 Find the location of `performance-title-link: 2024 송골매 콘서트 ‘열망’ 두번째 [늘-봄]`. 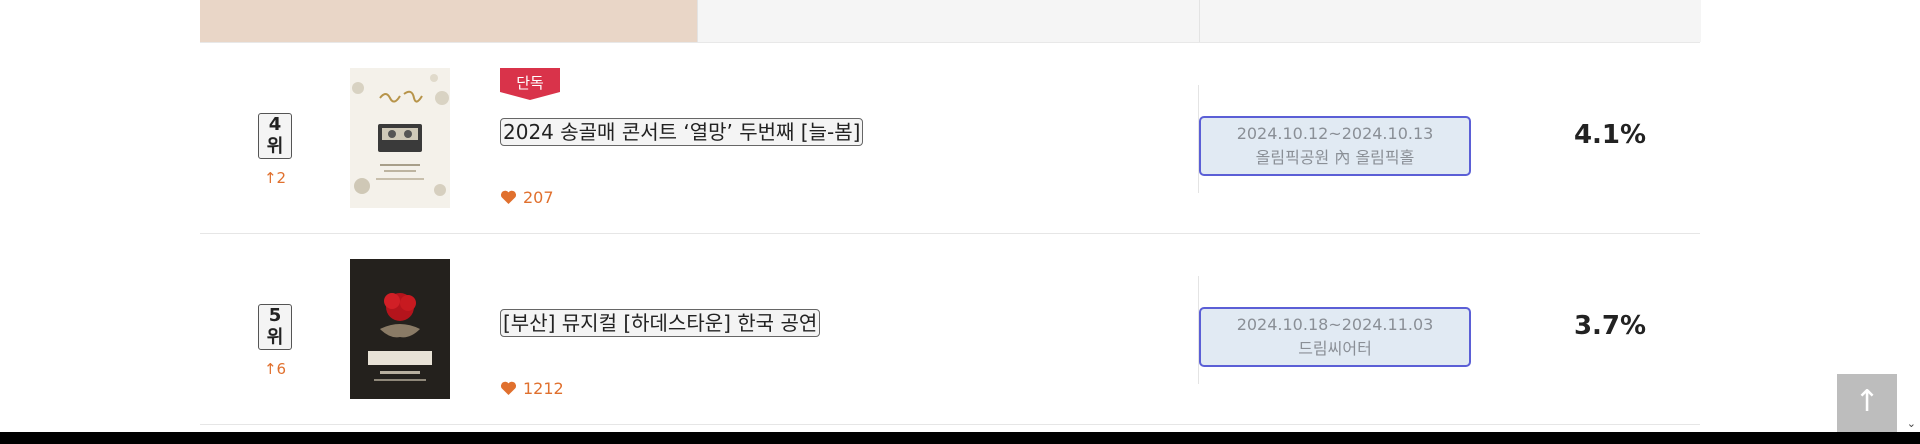

performance-title-link: 2024 송골매 콘서트 ‘열망’ 두번째 [늘-봄] is located at coordinates (682, 132).